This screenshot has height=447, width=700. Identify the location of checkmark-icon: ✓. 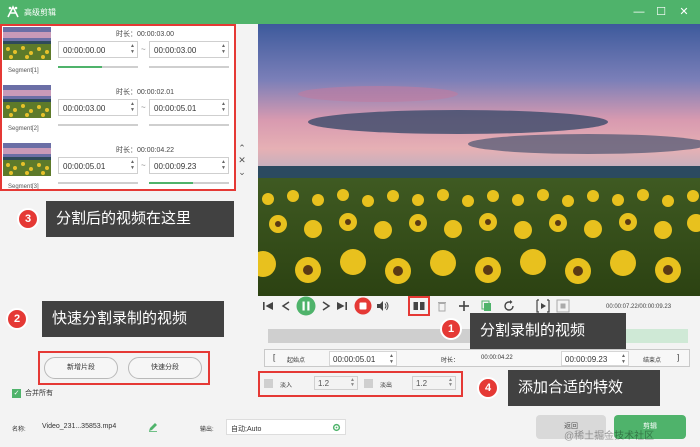
(16, 393).